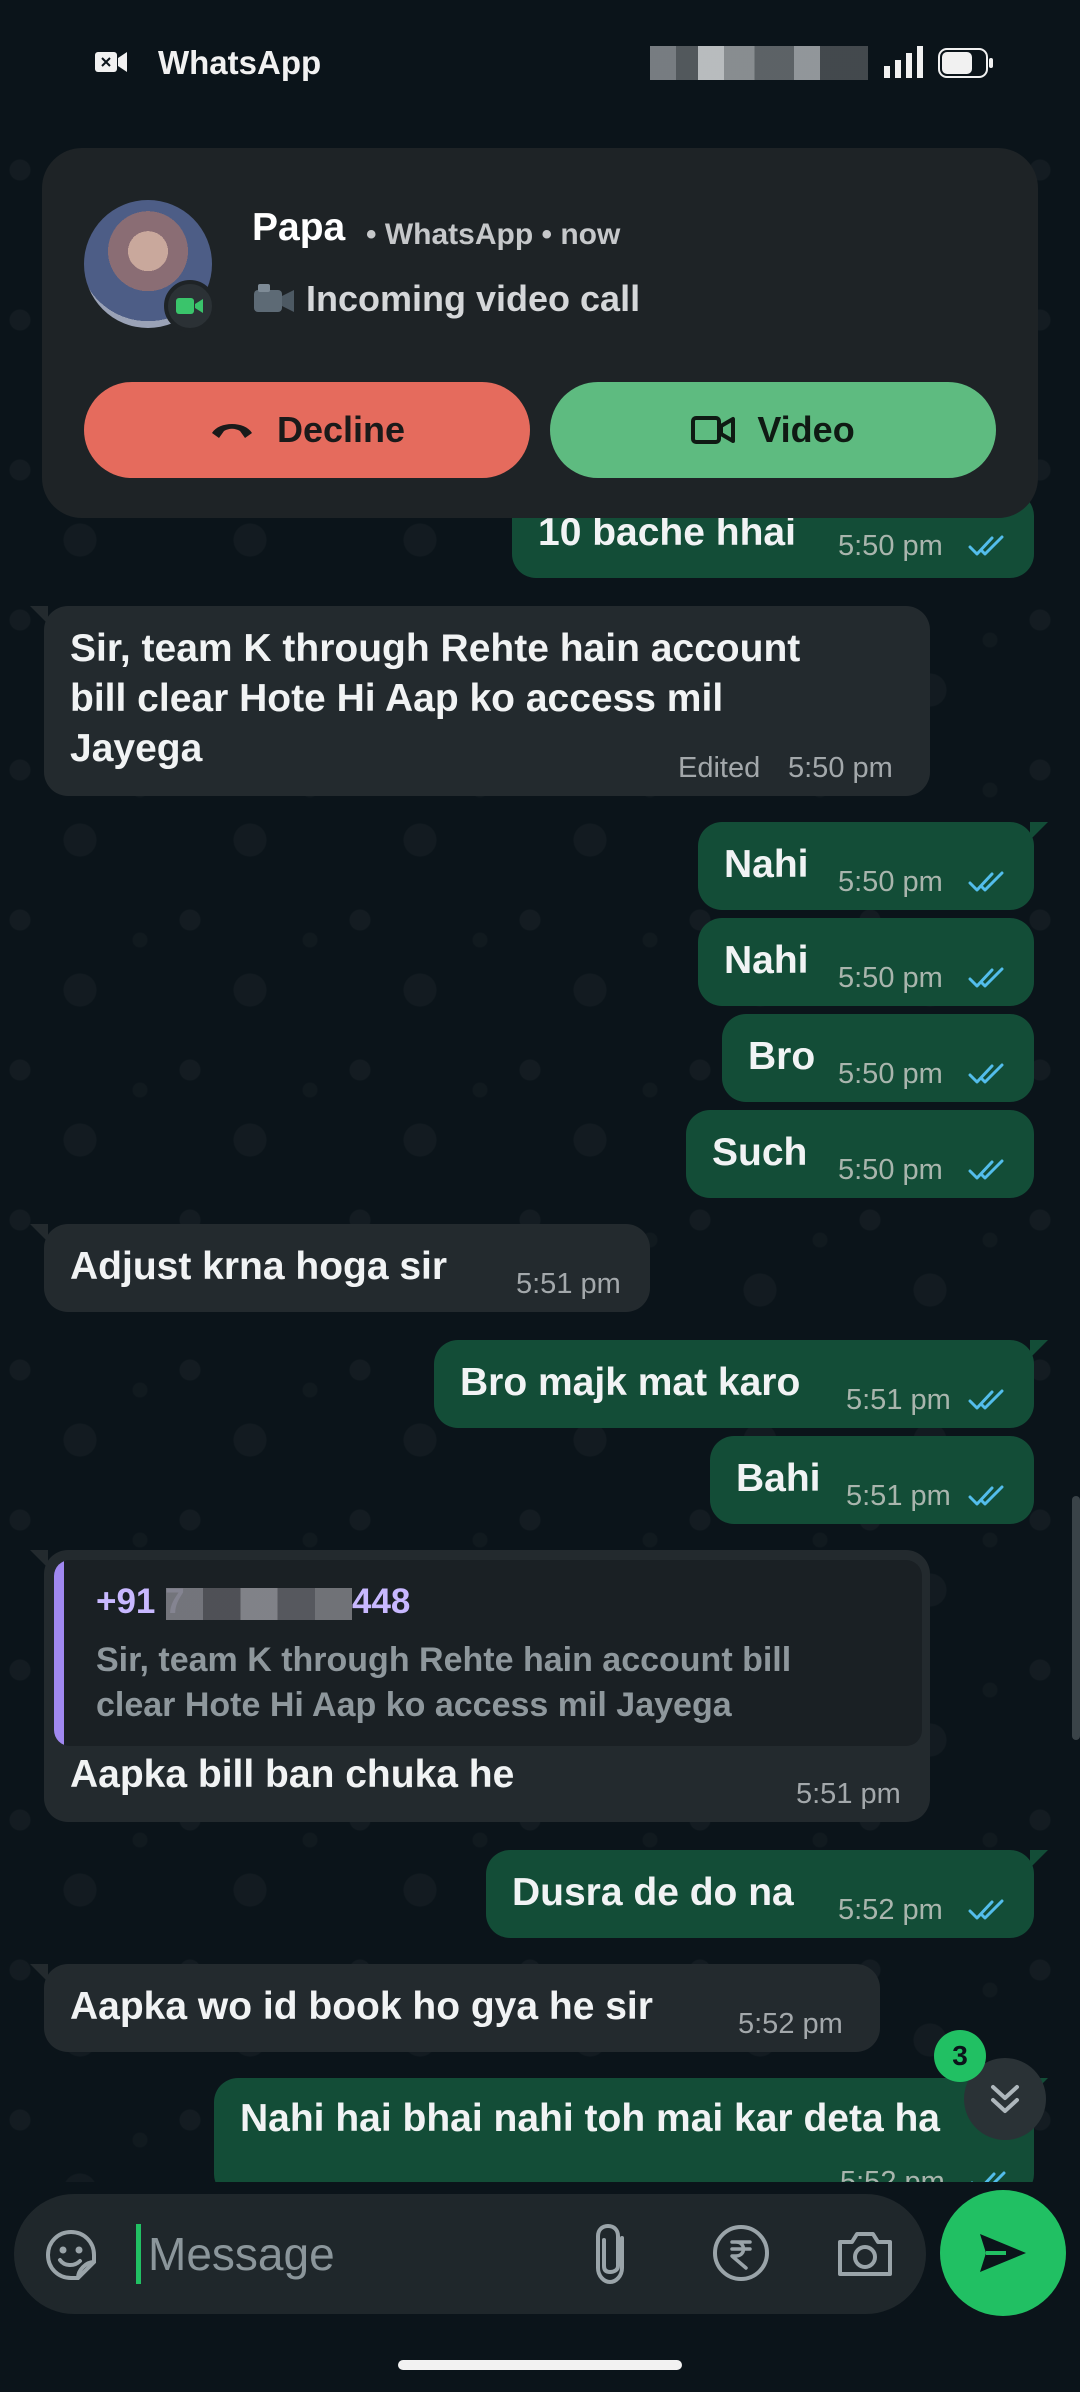  I want to click on accept-video-button: Video, so click(773, 430).